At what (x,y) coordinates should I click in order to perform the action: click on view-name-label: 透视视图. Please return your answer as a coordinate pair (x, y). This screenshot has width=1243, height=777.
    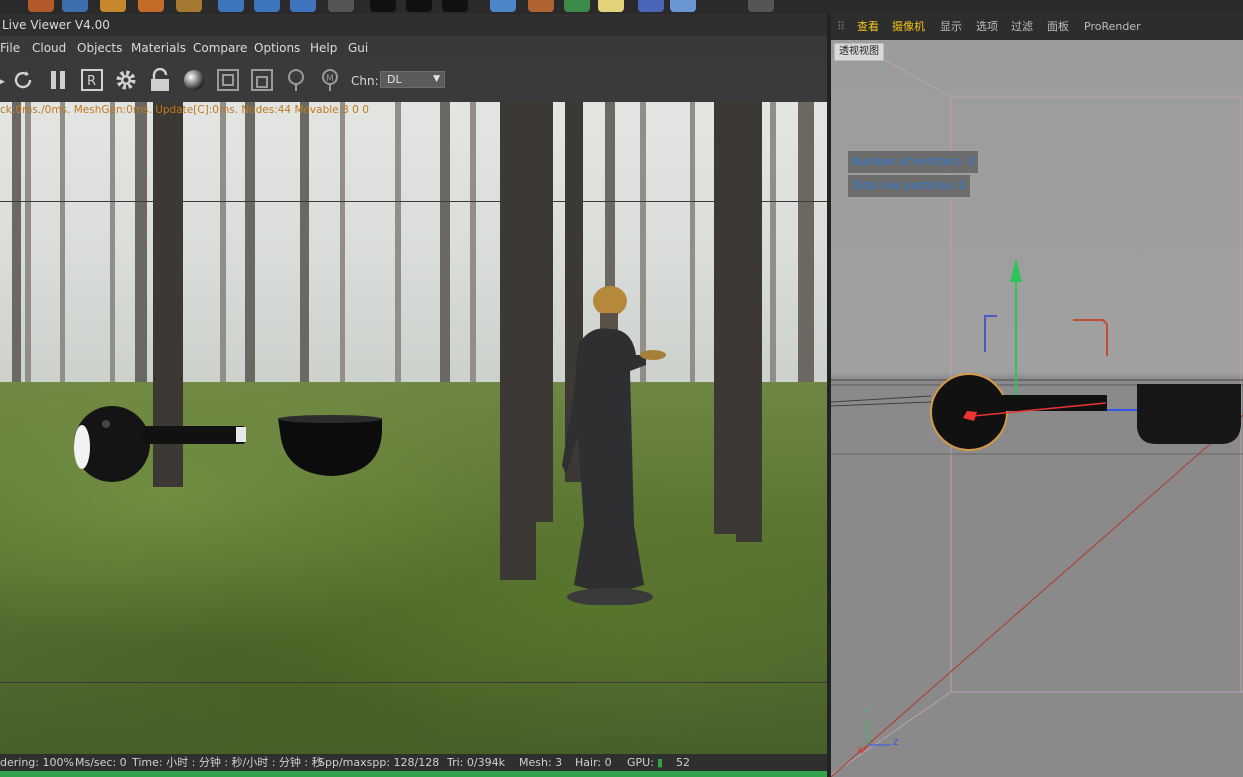
    Looking at the image, I should click on (859, 52).